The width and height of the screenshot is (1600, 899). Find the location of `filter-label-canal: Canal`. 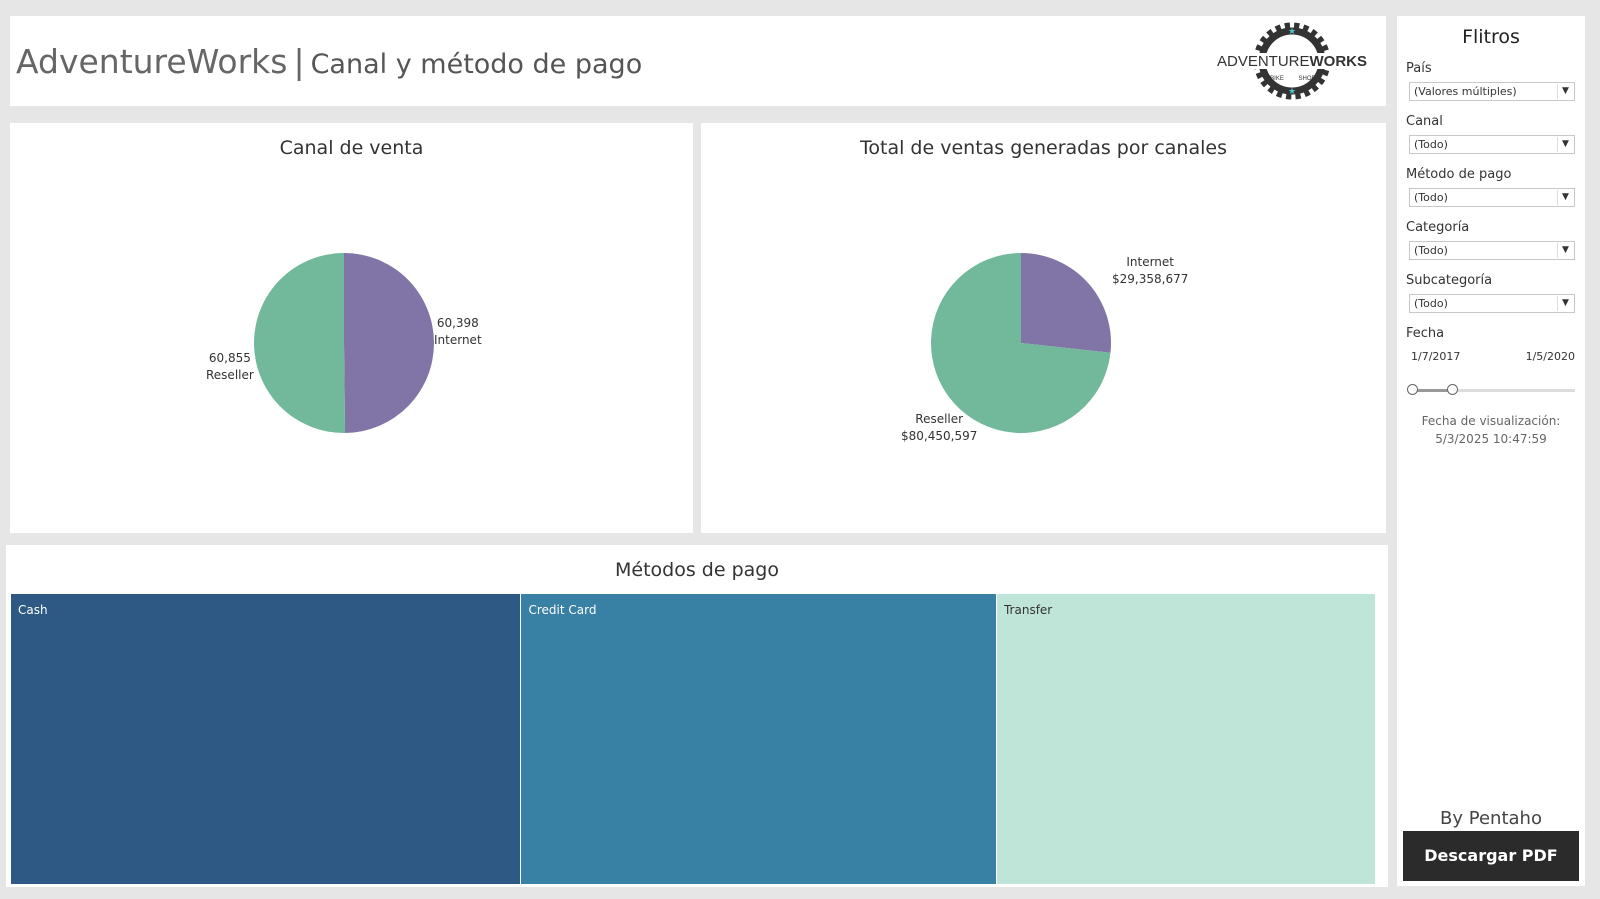

filter-label-canal: Canal is located at coordinates (1424, 121).